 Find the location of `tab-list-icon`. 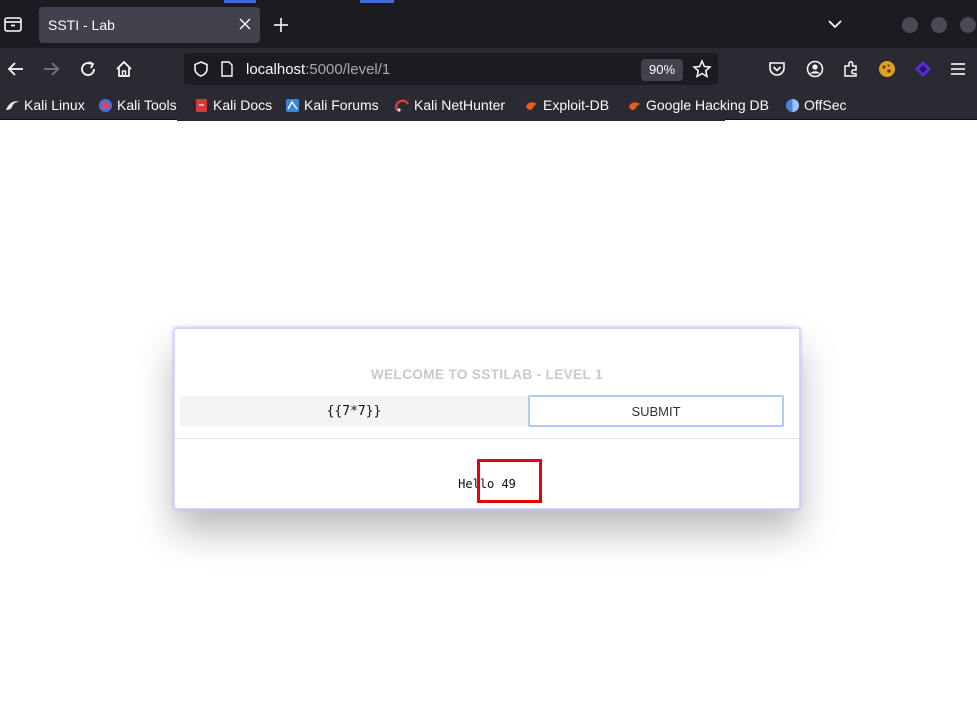

tab-list-icon is located at coordinates (13, 24).